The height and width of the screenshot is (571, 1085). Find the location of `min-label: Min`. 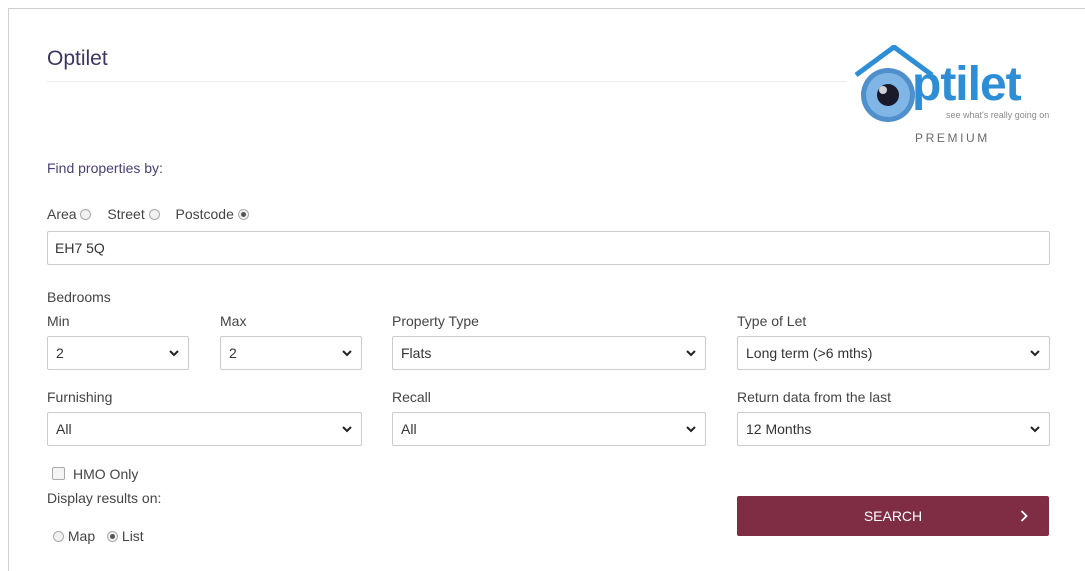

min-label: Min is located at coordinates (58, 321).